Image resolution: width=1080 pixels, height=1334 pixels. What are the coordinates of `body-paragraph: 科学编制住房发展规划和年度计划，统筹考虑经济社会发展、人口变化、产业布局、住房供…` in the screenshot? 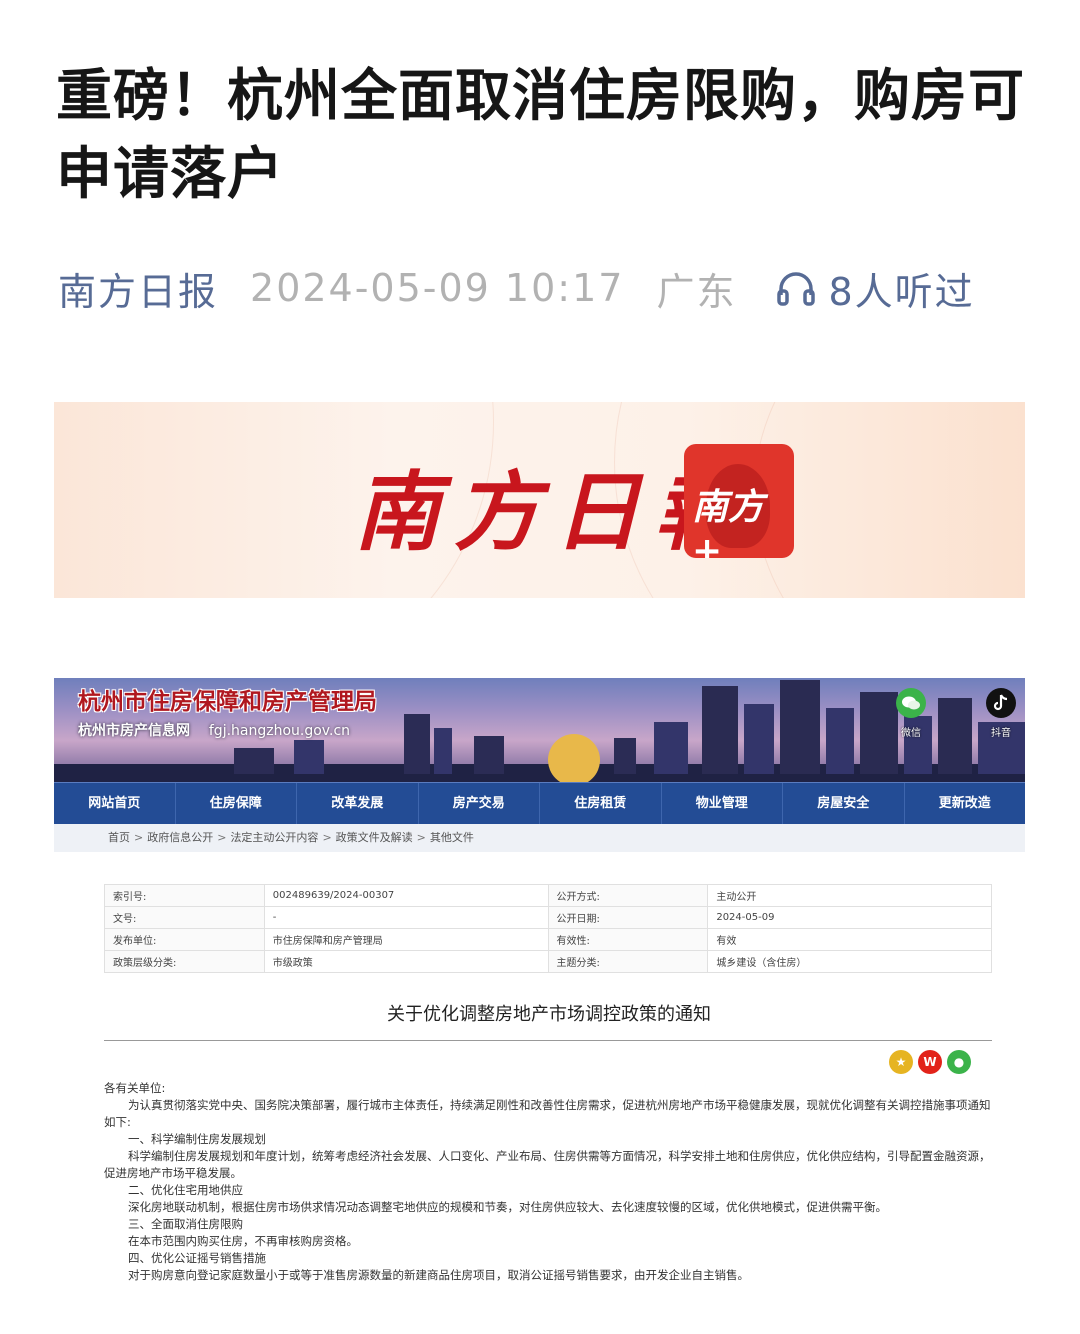 It's located at (547, 1164).